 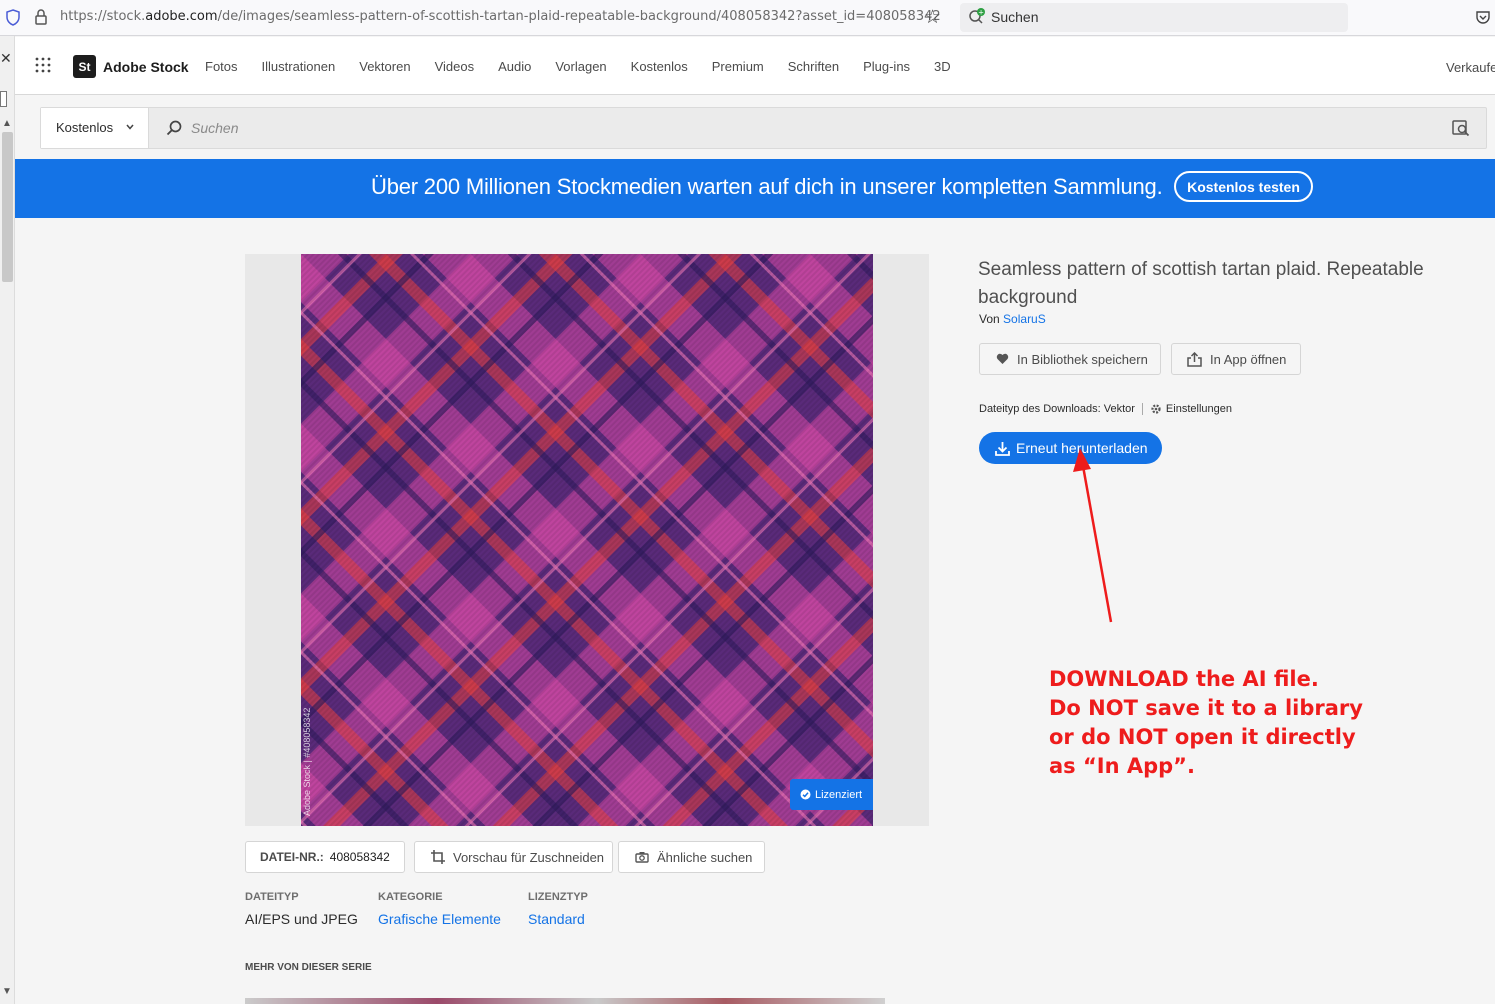 I want to click on search-engine-icon: +, so click(x=977, y=16).